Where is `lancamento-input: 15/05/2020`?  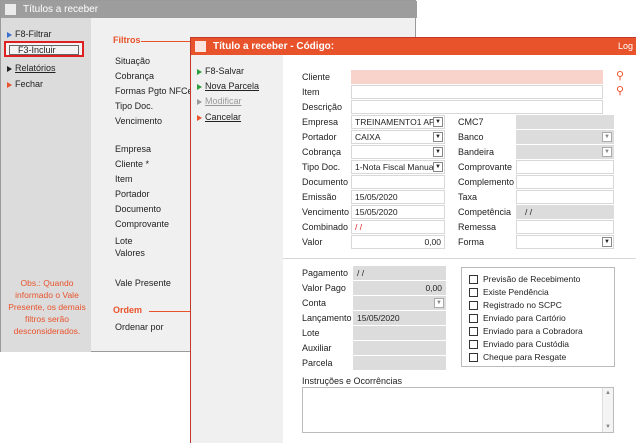 lancamento-input: 15/05/2020 is located at coordinates (399, 318).